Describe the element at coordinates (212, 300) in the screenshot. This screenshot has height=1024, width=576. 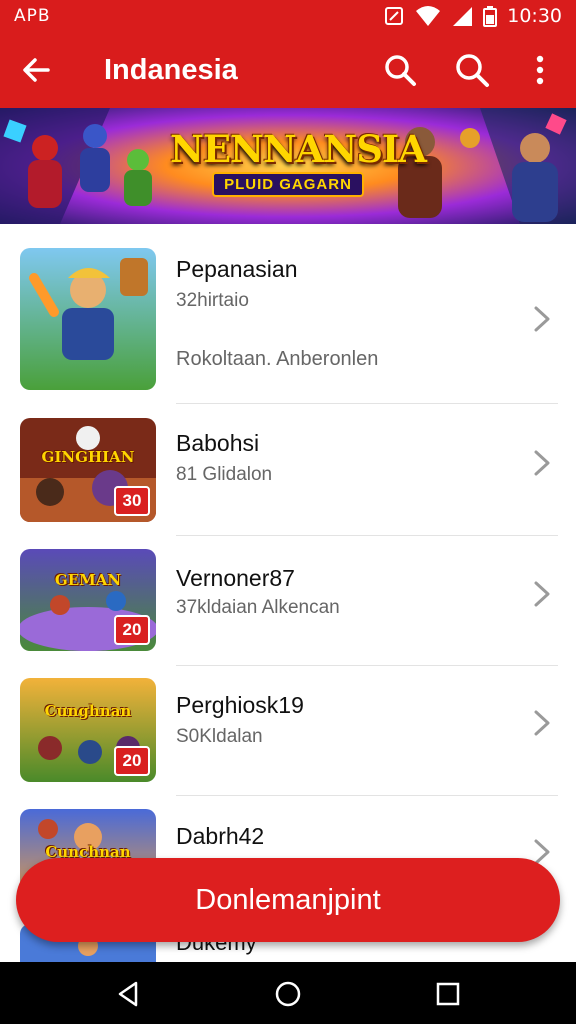
I see `game-meta: 32hirtaio` at that location.